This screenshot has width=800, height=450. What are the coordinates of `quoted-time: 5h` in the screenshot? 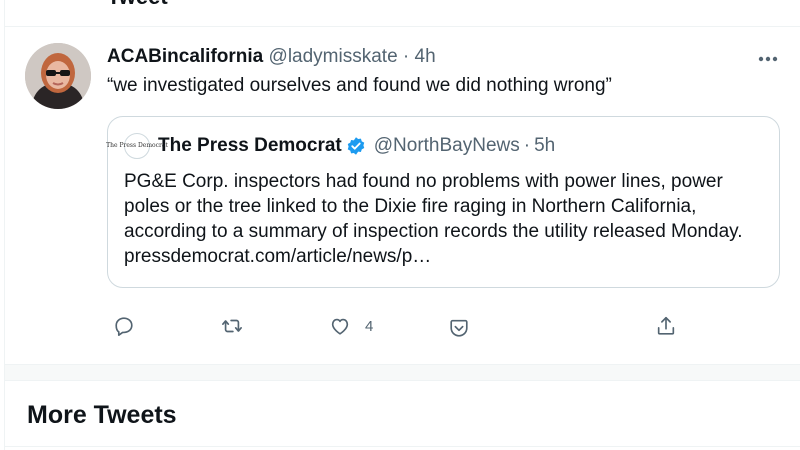 It's located at (545, 145).